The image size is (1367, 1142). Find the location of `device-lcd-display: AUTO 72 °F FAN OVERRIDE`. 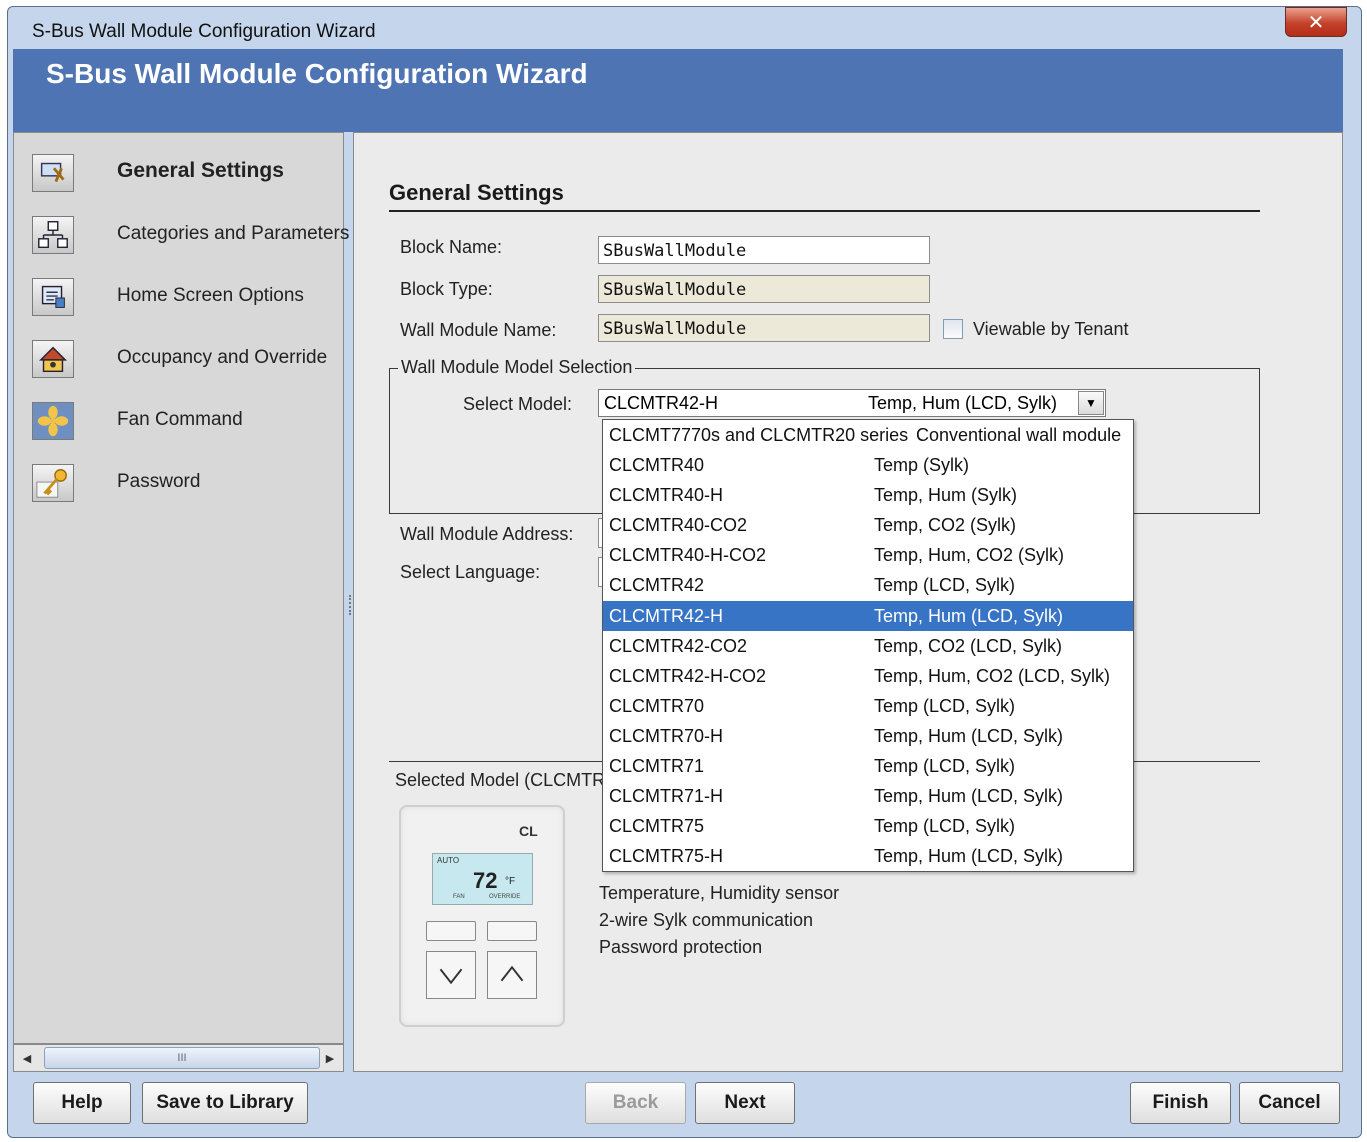

device-lcd-display: AUTO 72 °F FAN OVERRIDE is located at coordinates (482, 879).